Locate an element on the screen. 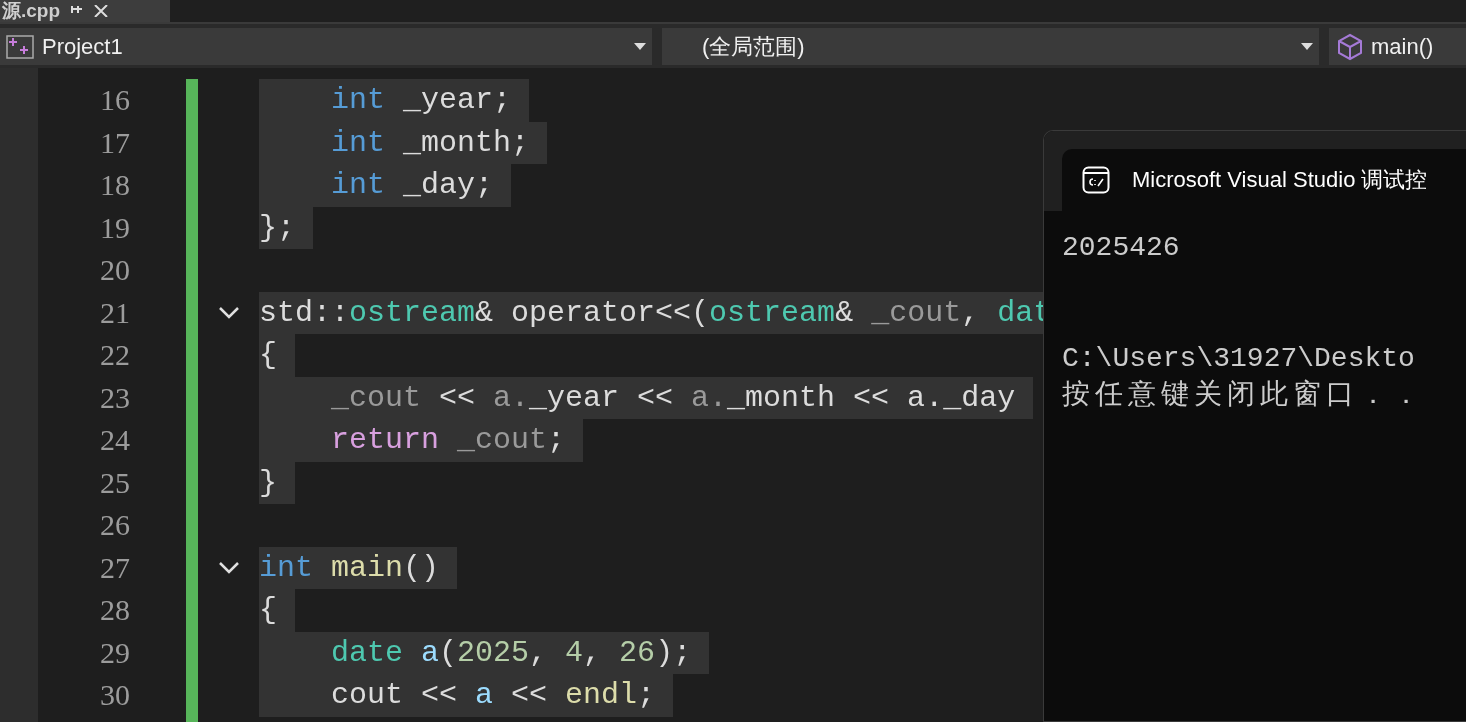 The image size is (1466, 722). line-number: 19 is located at coordinates (114, 227).